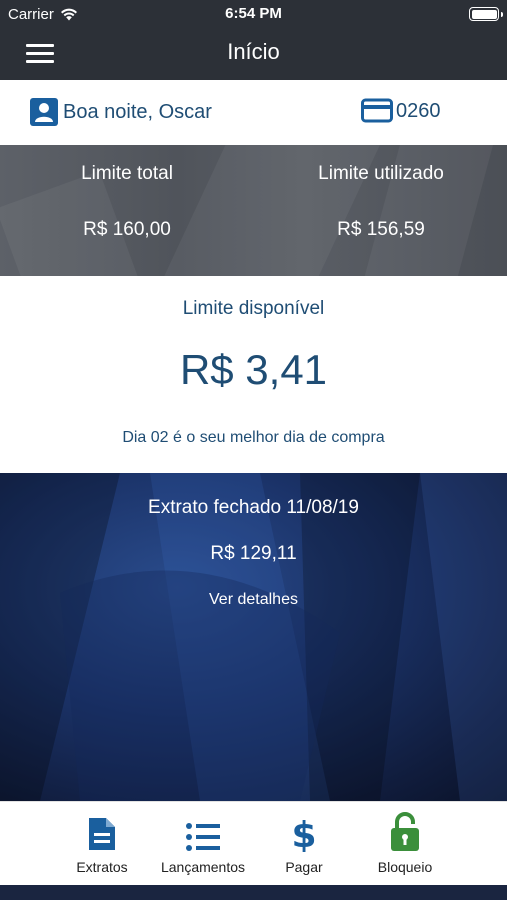 The height and width of the screenshot is (900, 507). Describe the element at coordinates (486, 14) in the screenshot. I see `battery-icon` at that location.